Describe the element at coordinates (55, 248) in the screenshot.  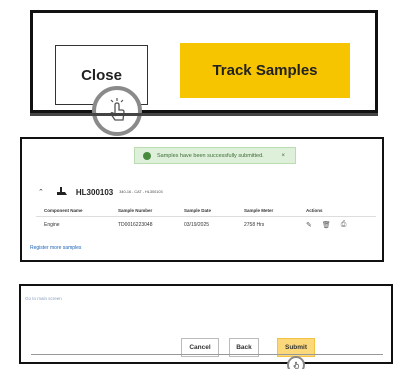
I see `register-more-link: Register more samples` at that location.